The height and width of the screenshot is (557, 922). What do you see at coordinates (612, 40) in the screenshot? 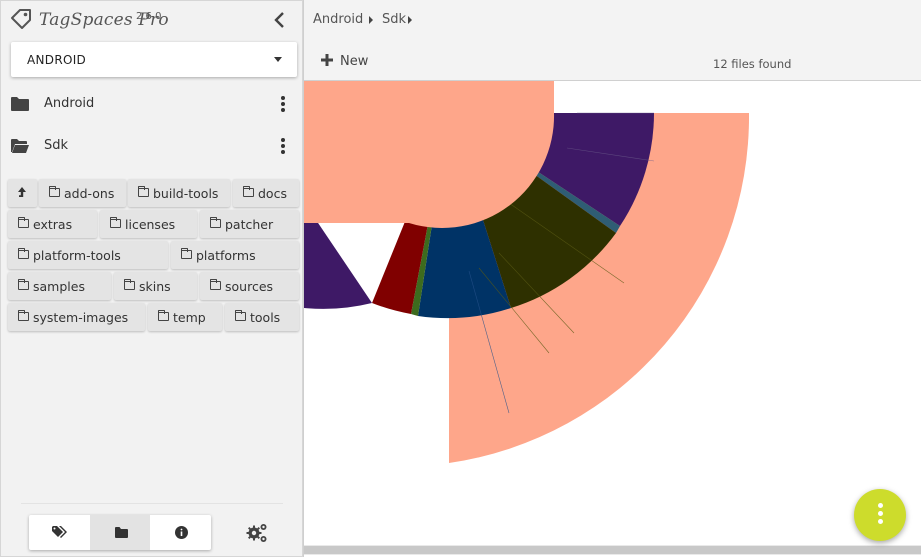
I see `toolbar: Android Sdk New 12 files found` at bounding box center [612, 40].